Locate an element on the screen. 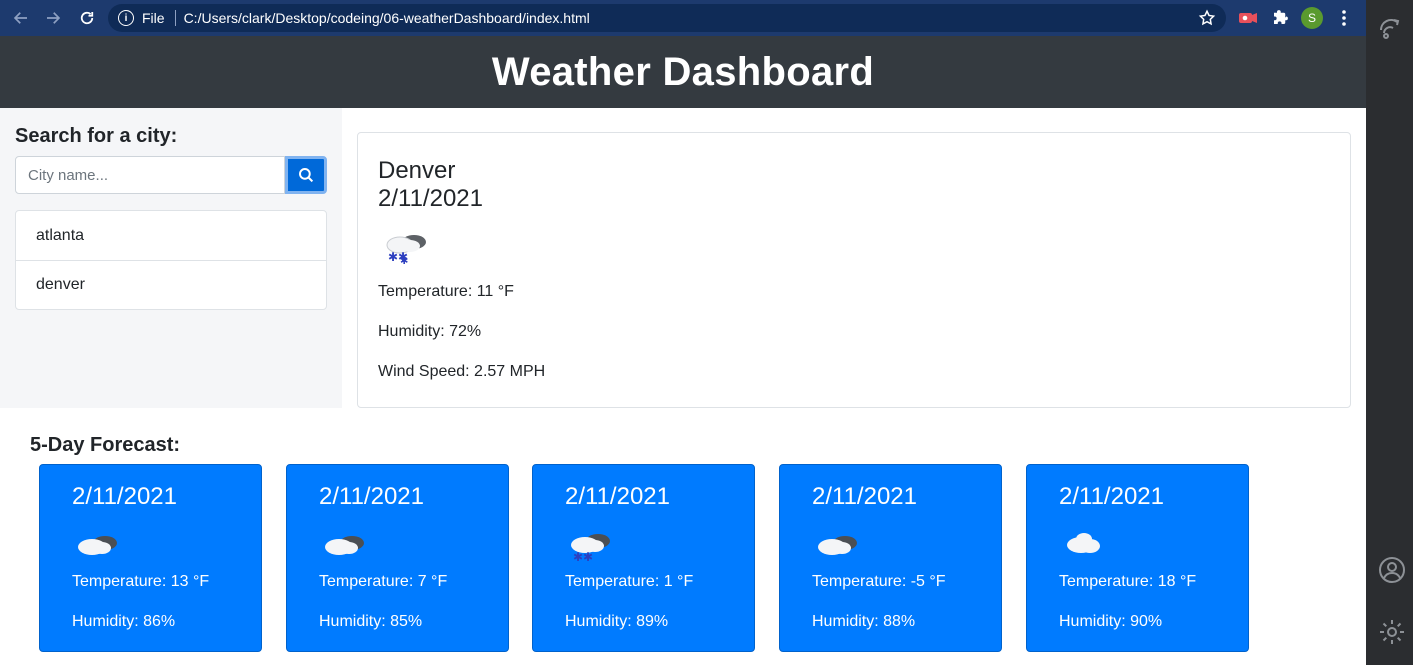  history-item-denver: denver is located at coordinates (171, 284).